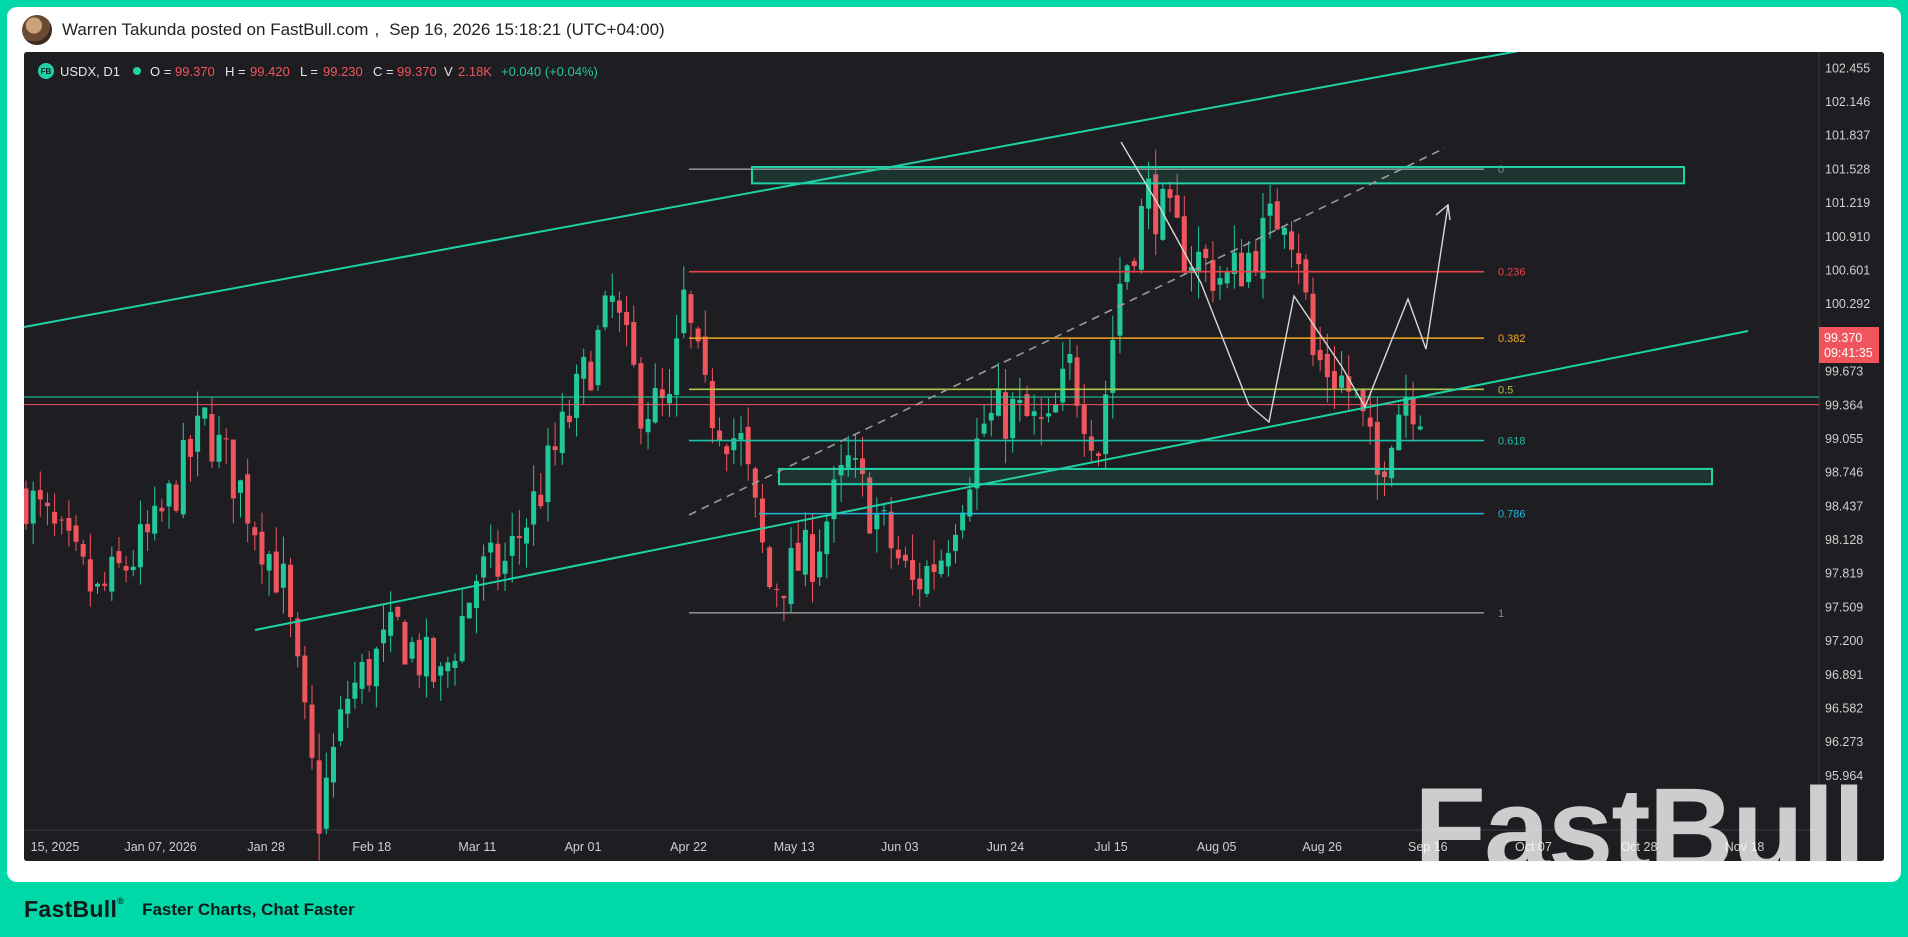 This screenshot has height=937, width=1908. What do you see at coordinates (1245, 476) in the screenshot?
I see `support-zone` at bounding box center [1245, 476].